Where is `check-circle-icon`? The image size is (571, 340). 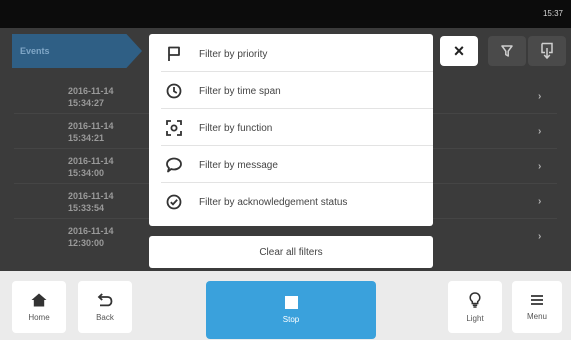
check-circle-icon is located at coordinates (174, 202).